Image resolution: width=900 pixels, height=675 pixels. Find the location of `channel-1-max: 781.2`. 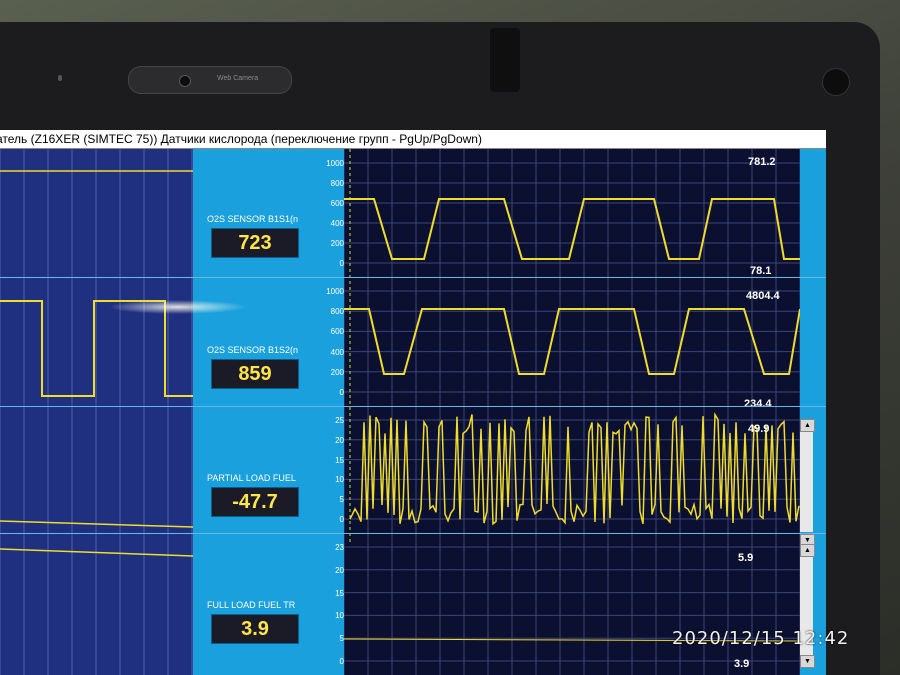

channel-1-max: 781.2 is located at coordinates (762, 162).